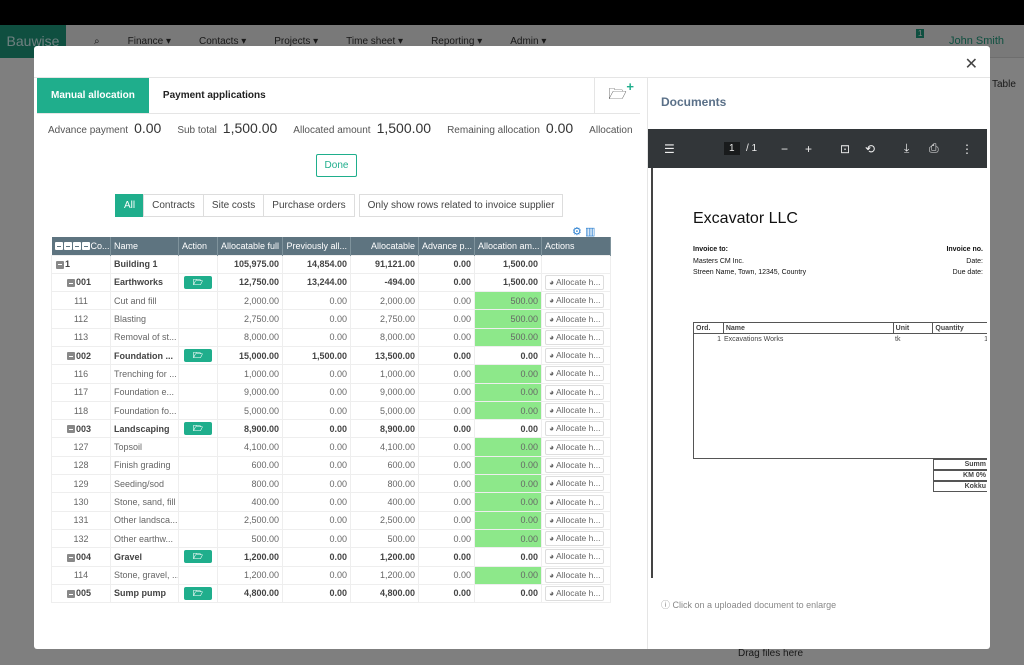  What do you see at coordinates (81, 282) in the screenshot?
I see `code-cell: 001` at bounding box center [81, 282].